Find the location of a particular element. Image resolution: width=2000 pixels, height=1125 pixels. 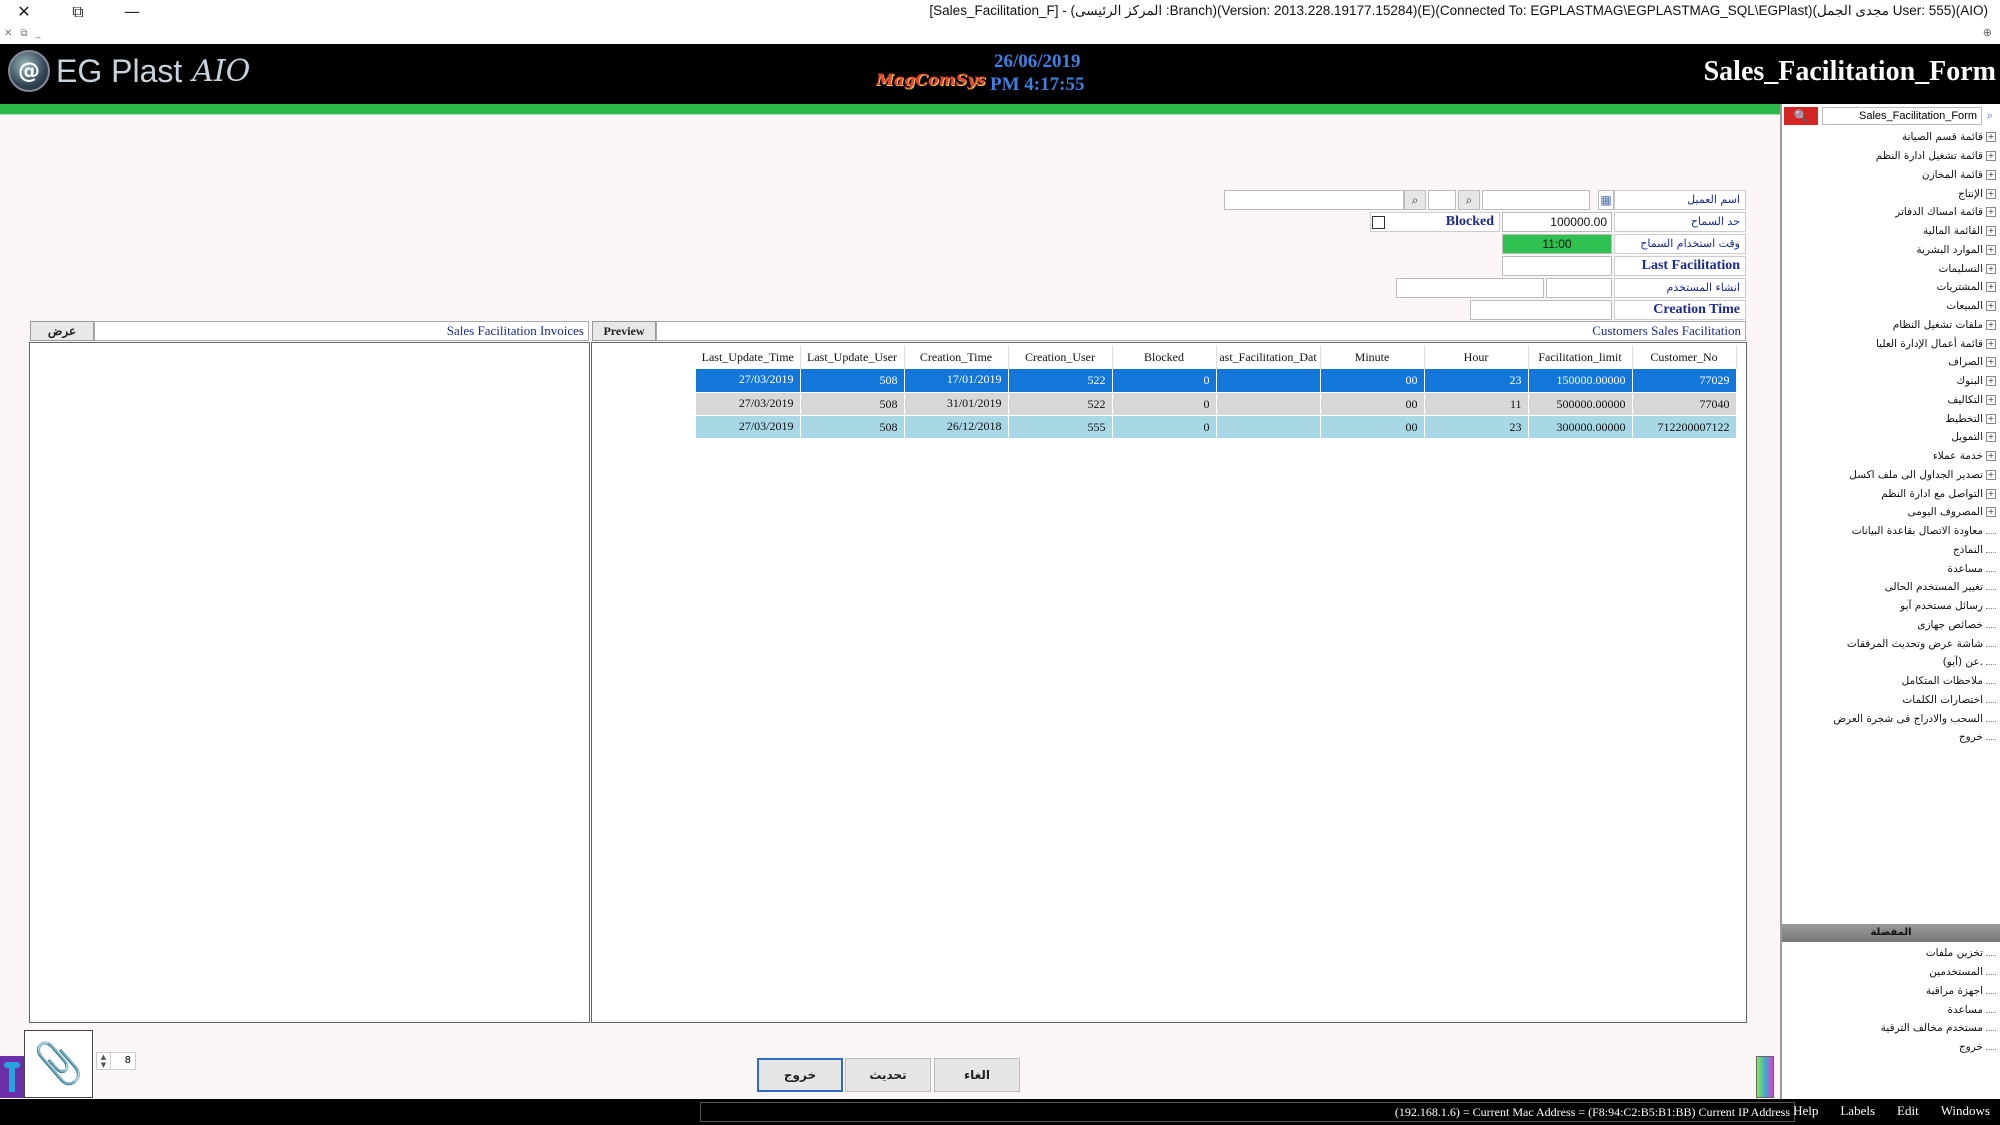

tree-item: التسليمات + is located at coordinates (1889, 268).